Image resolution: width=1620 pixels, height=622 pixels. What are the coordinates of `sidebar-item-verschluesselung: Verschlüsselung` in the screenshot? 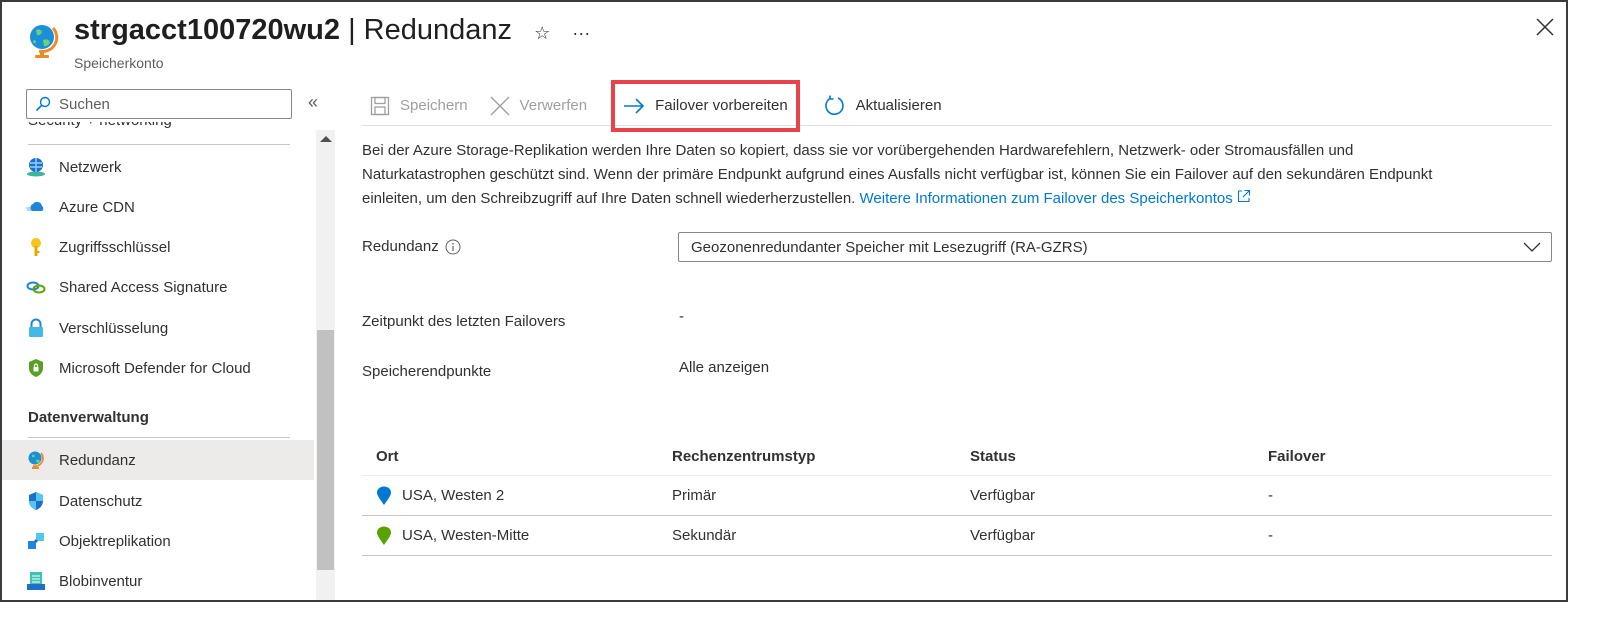 It's located at (158, 328).